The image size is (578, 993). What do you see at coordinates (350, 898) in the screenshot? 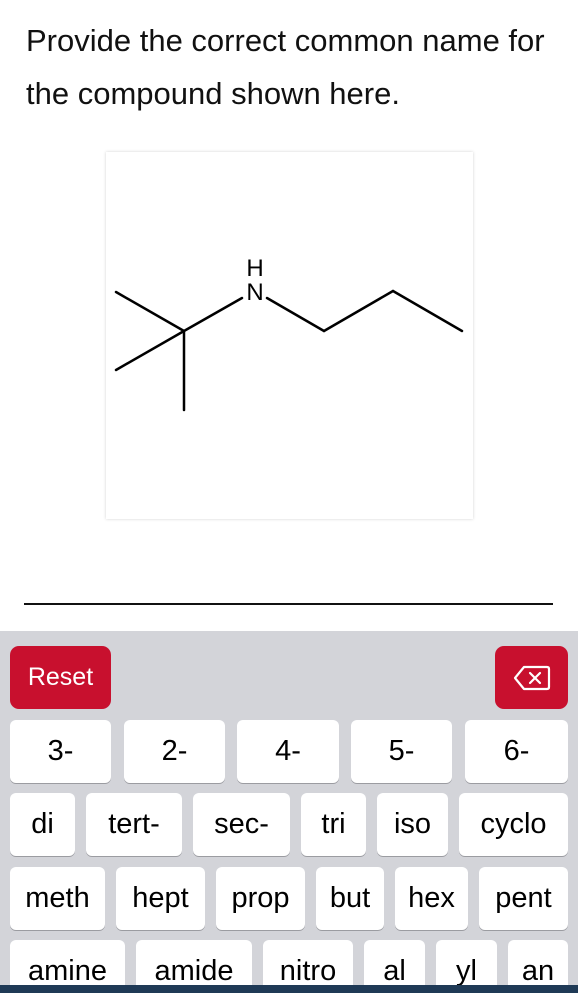
I see `key-but: but` at bounding box center [350, 898].